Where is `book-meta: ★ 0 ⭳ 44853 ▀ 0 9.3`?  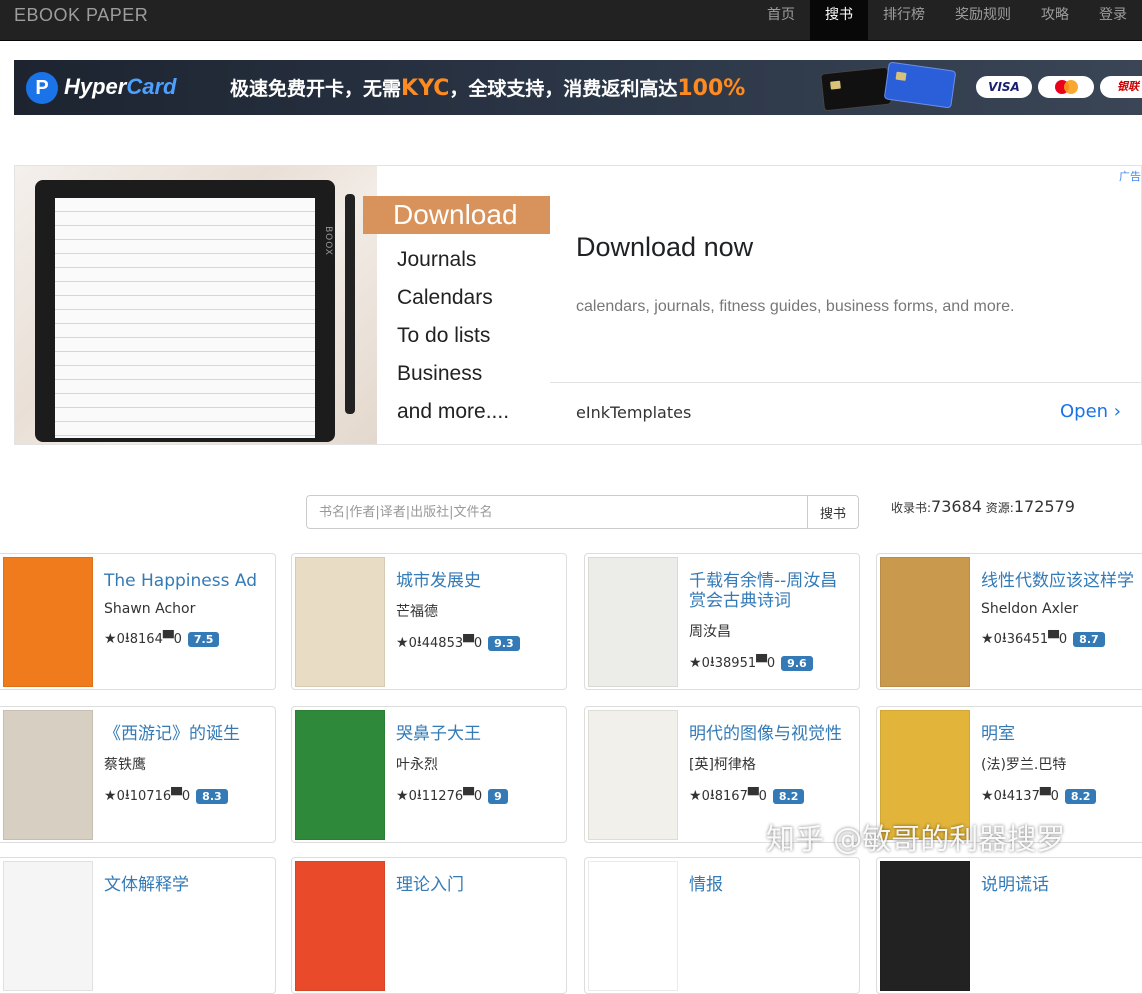 book-meta: ★ 0 ⭳ 44853 ▀ 0 9.3 is located at coordinates (477, 643).